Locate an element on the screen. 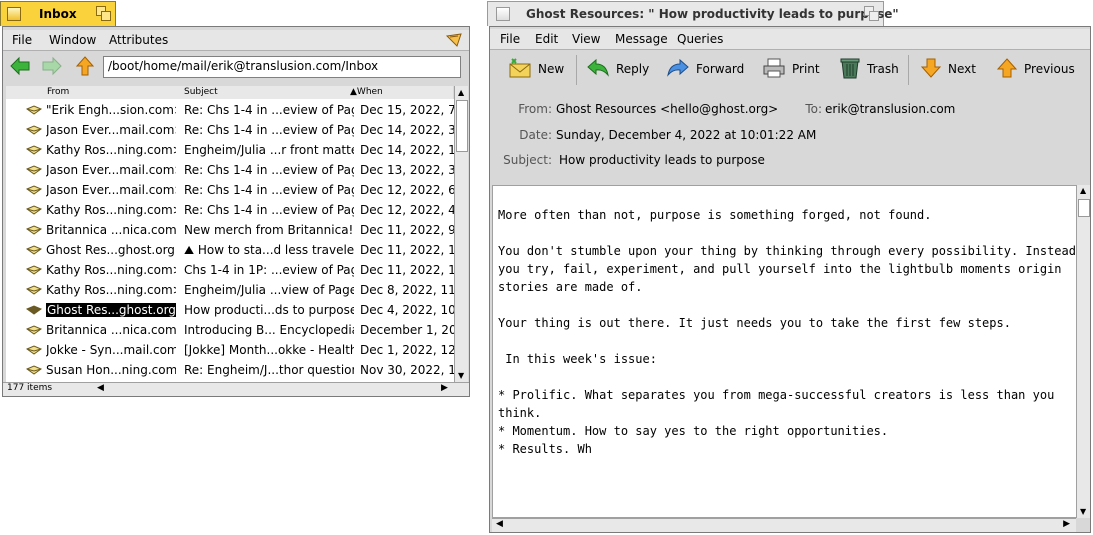 Image resolution: width=1093 pixels, height=535 pixels. new-button: New is located at coordinates (539, 69).